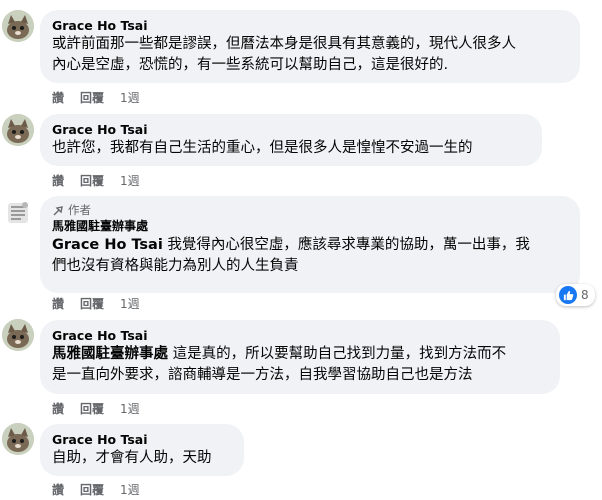 The height and width of the screenshot is (500, 602). Describe the element at coordinates (175, 266) in the screenshot. I see `comment-text-line-2: 們也沒有資格與能力為別人的人生負責` at that location.